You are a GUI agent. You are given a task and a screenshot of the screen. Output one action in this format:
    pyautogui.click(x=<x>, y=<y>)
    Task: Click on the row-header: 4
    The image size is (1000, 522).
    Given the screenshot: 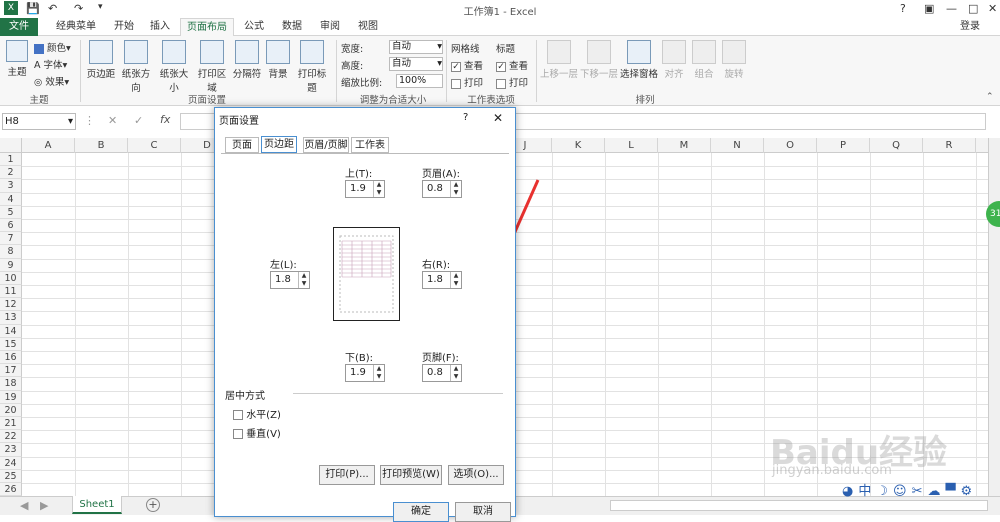 What is the action you would take?
    pyautogui.click(x=11, y=199)
    